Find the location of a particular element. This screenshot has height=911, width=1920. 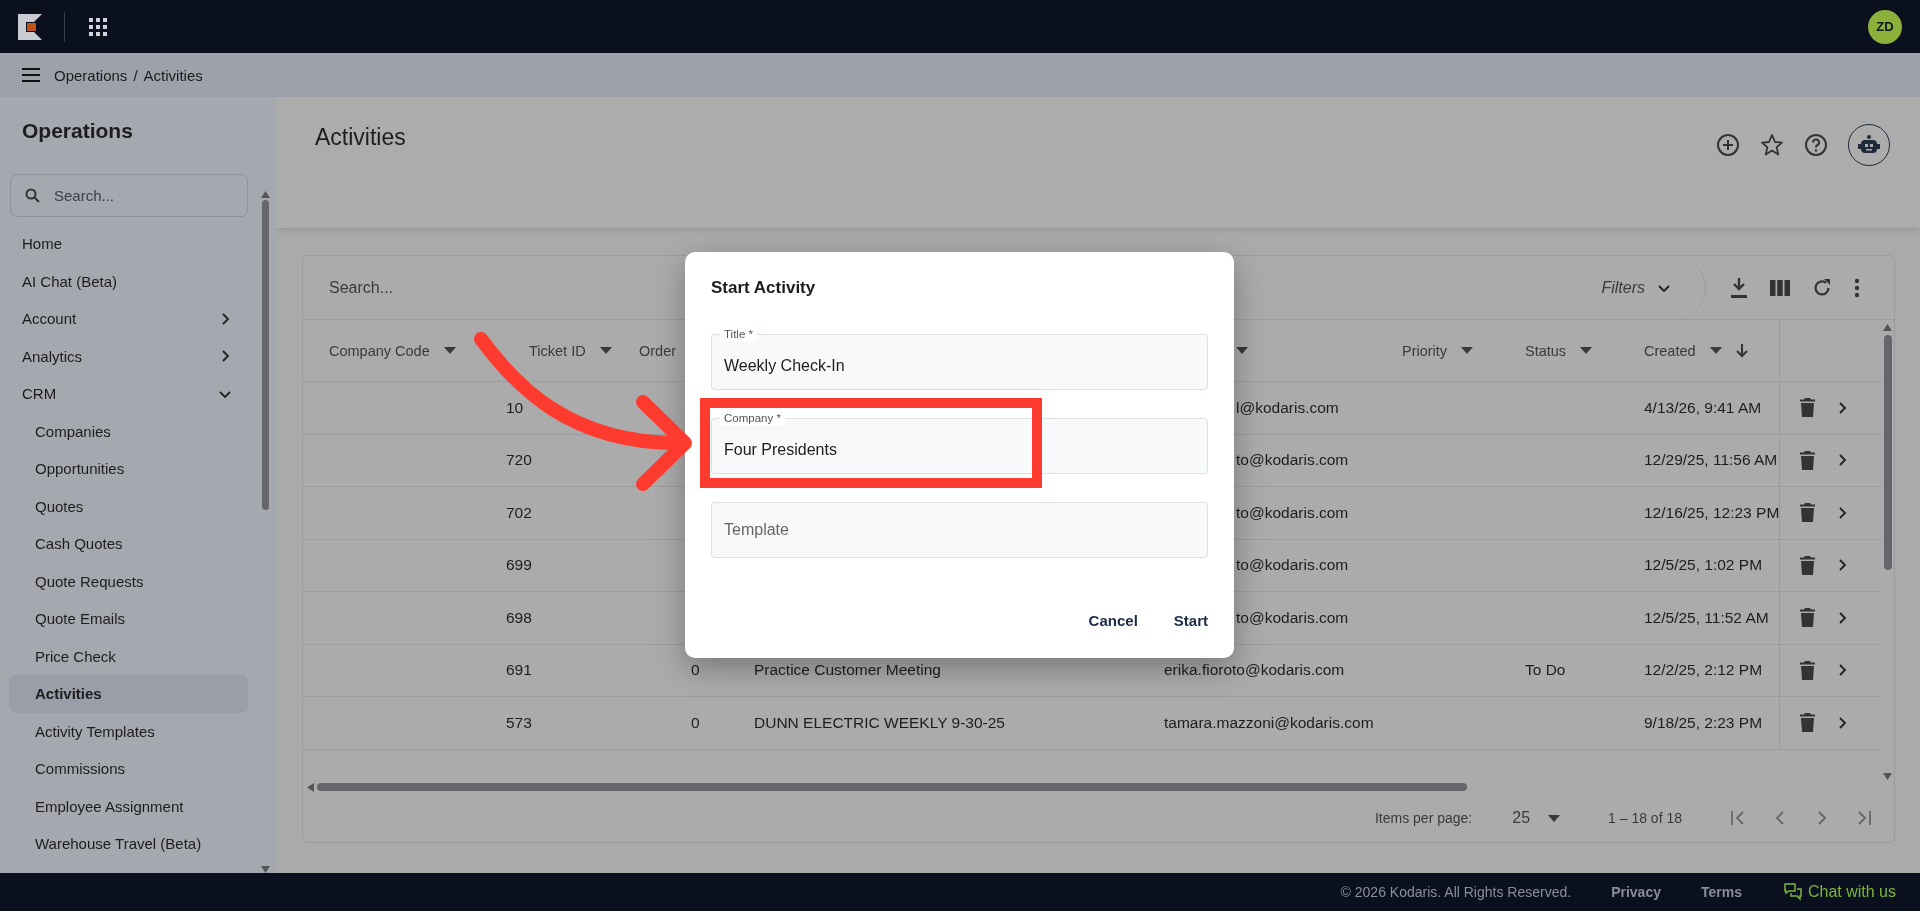

table-cell: 720 is located at coordinates (519, 460).